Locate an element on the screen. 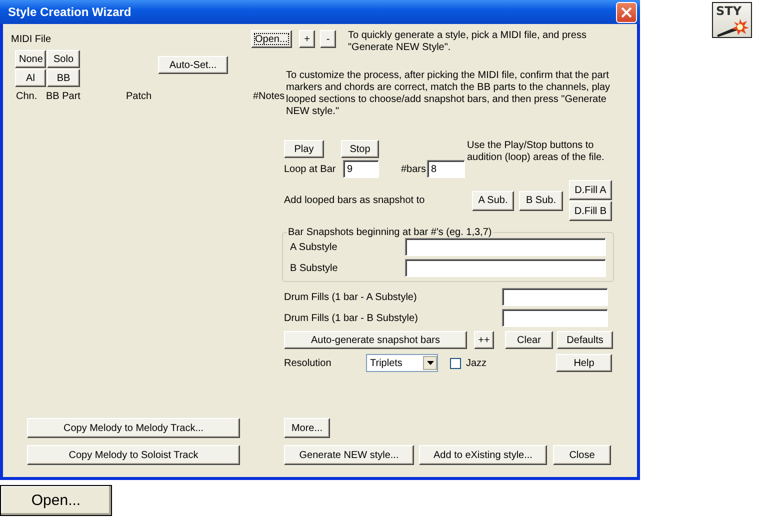 The image size is (767, 519). window-title: Style Creation Wizard is located at coordinates (70, 12).